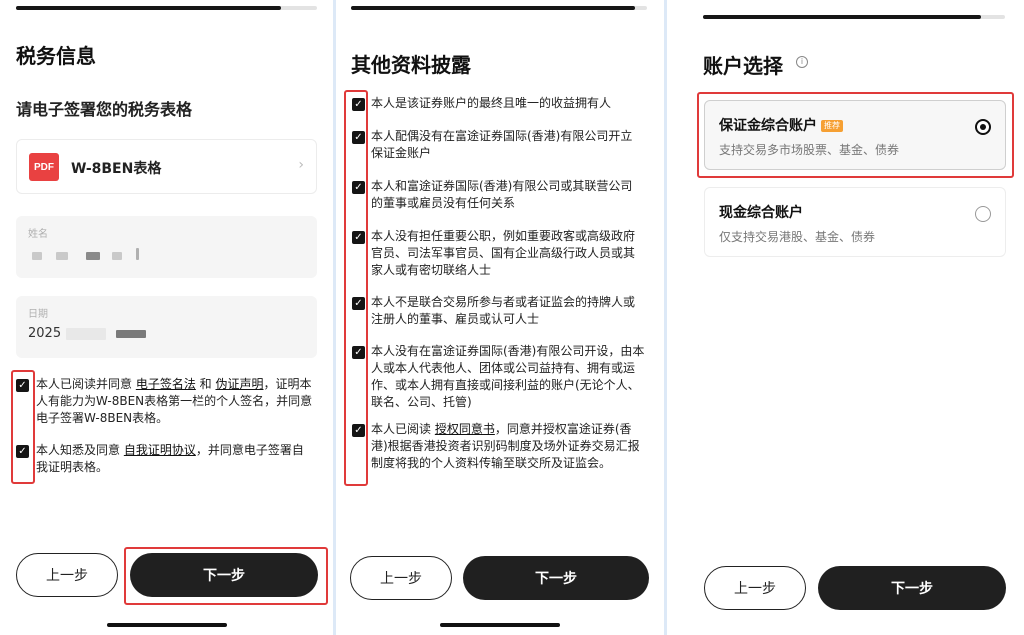 The width and height of the screenshot is (1024, 635). Describe the element at coordinates (166, 166) in the screenshot. I see `w8ben-form-card: PDF W-8BEN表格 ›` at that location.